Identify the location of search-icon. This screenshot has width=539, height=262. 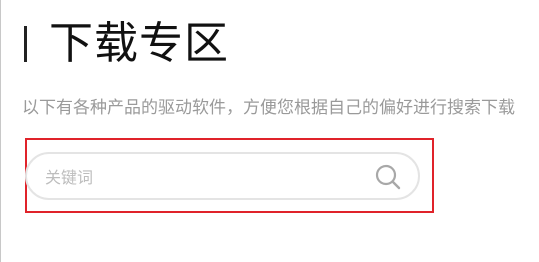
(388, 177).